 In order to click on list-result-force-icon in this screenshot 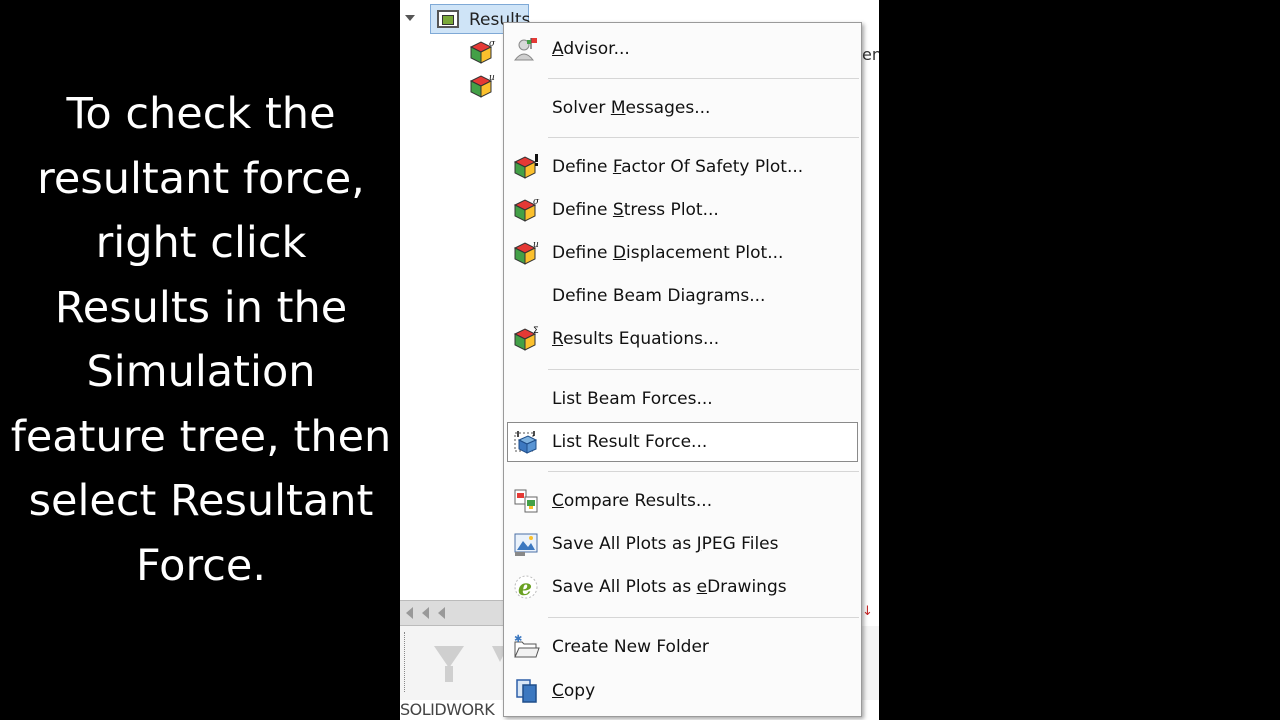, I will do `click(526, 442)`.